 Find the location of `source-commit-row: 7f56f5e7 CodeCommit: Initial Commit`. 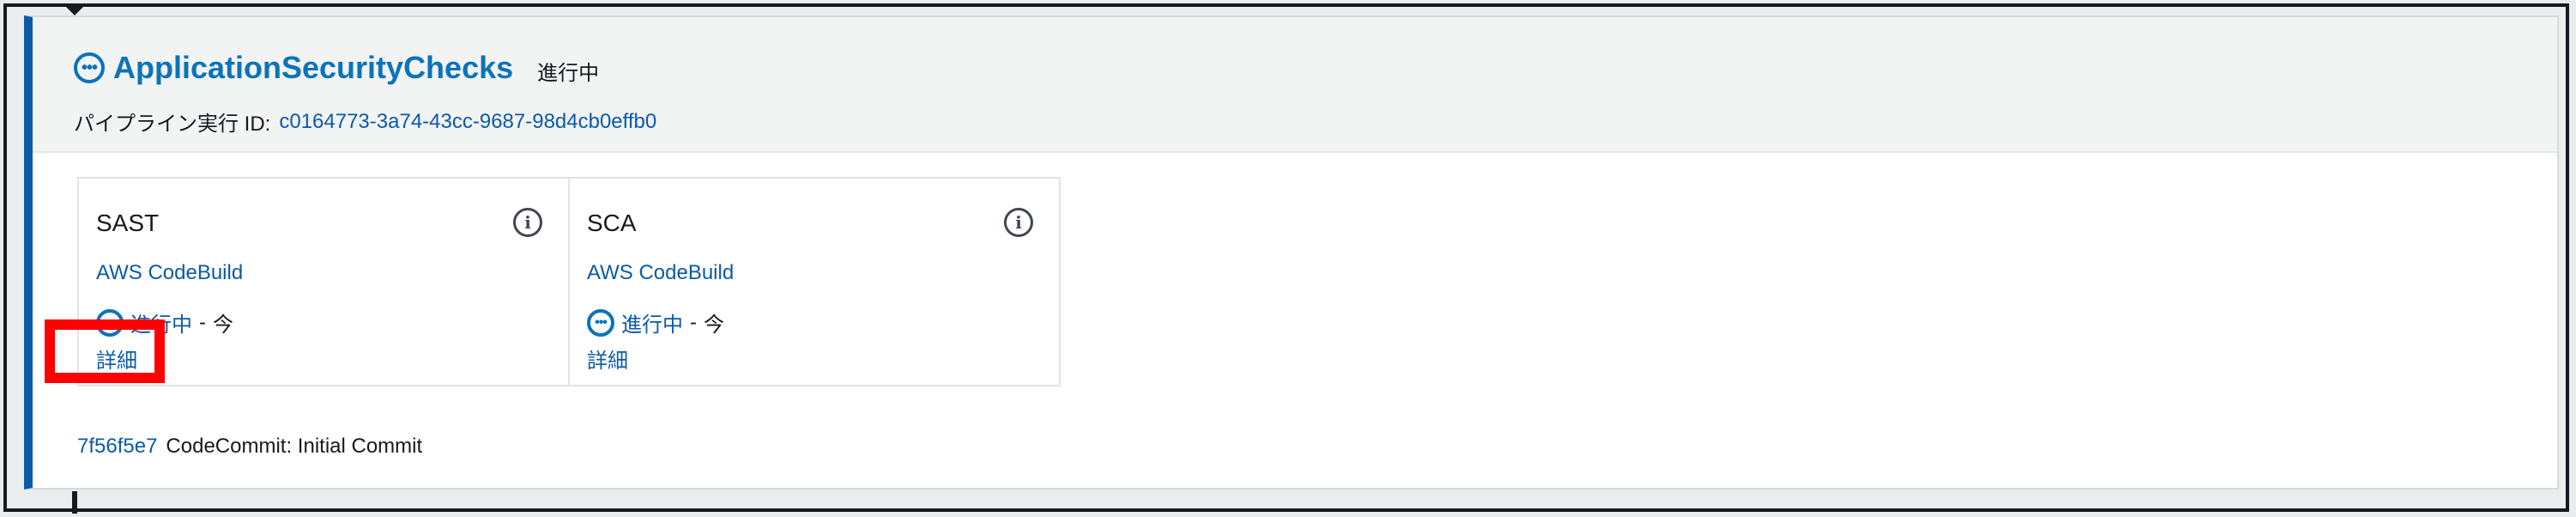

source-commit-row: 7f56f5e7 CodeCommit: Initial Commit is located at coordinates (250, 447).